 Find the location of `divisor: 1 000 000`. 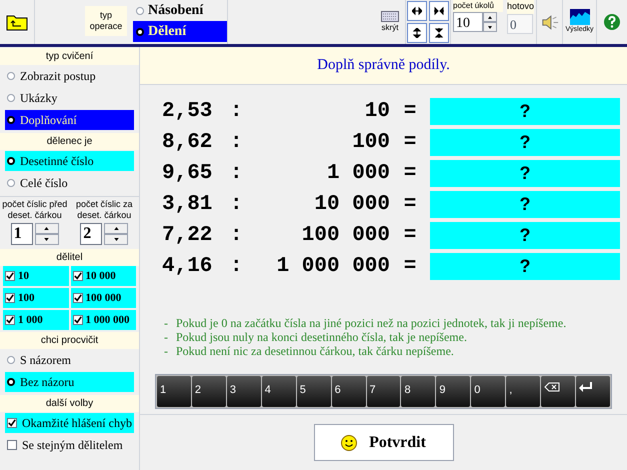

divisor: 1 000 000 is located at coordinates (333, 267).